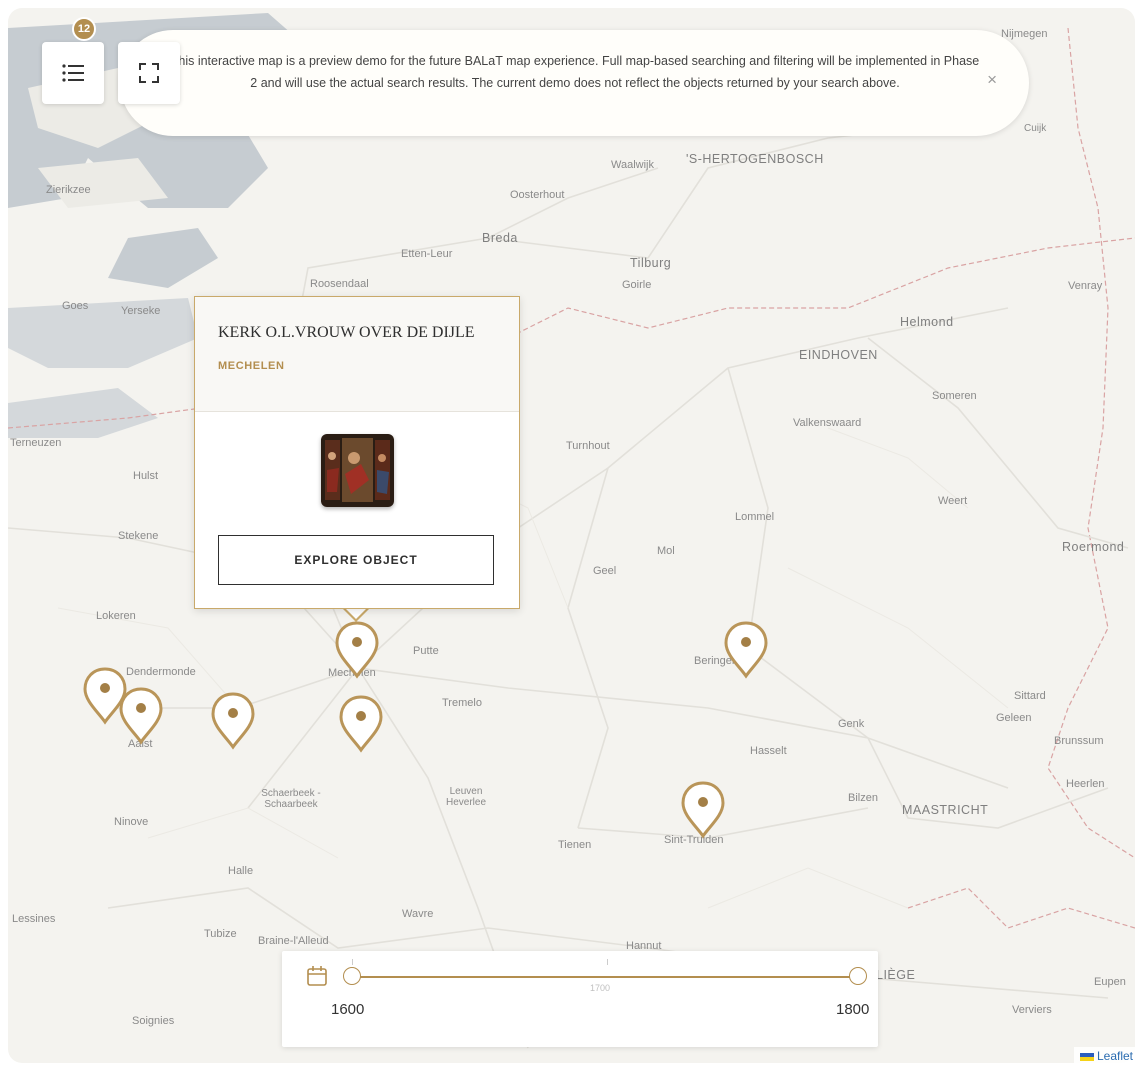  I want to click on place-label: Someren, so click(954, 396).